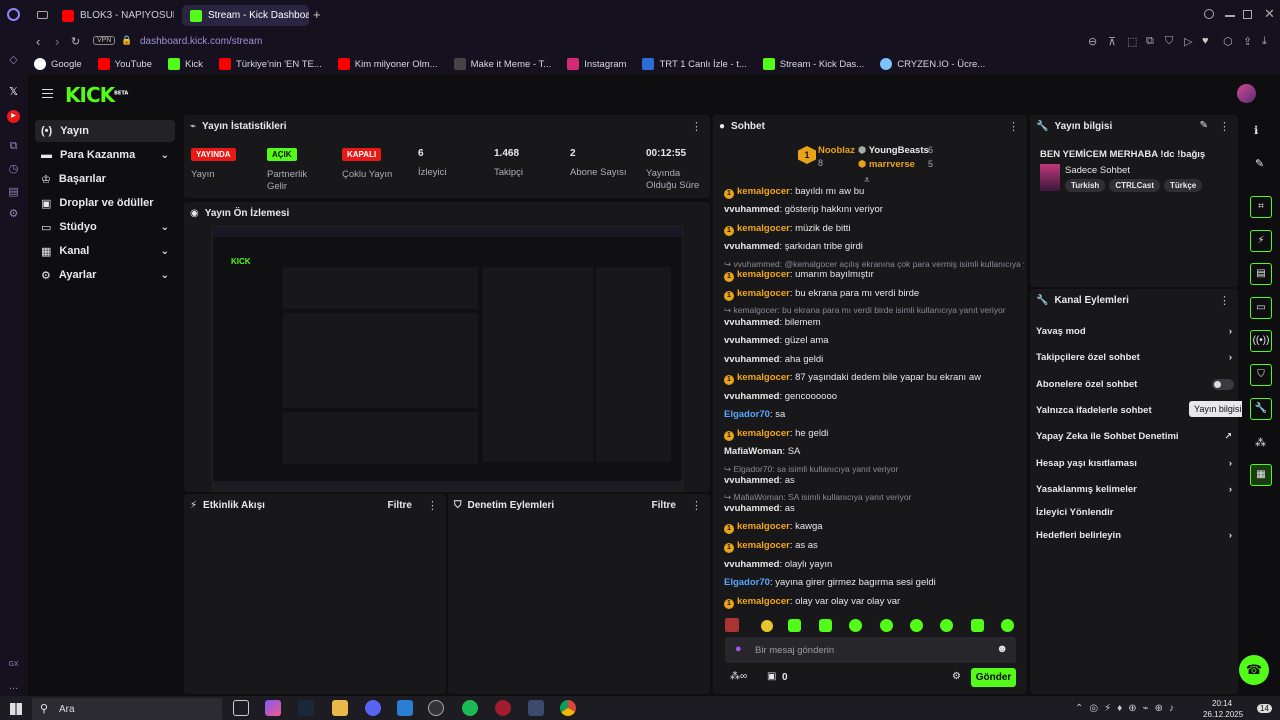  I want to click on bookmark-google: Google, so click(58, 64).